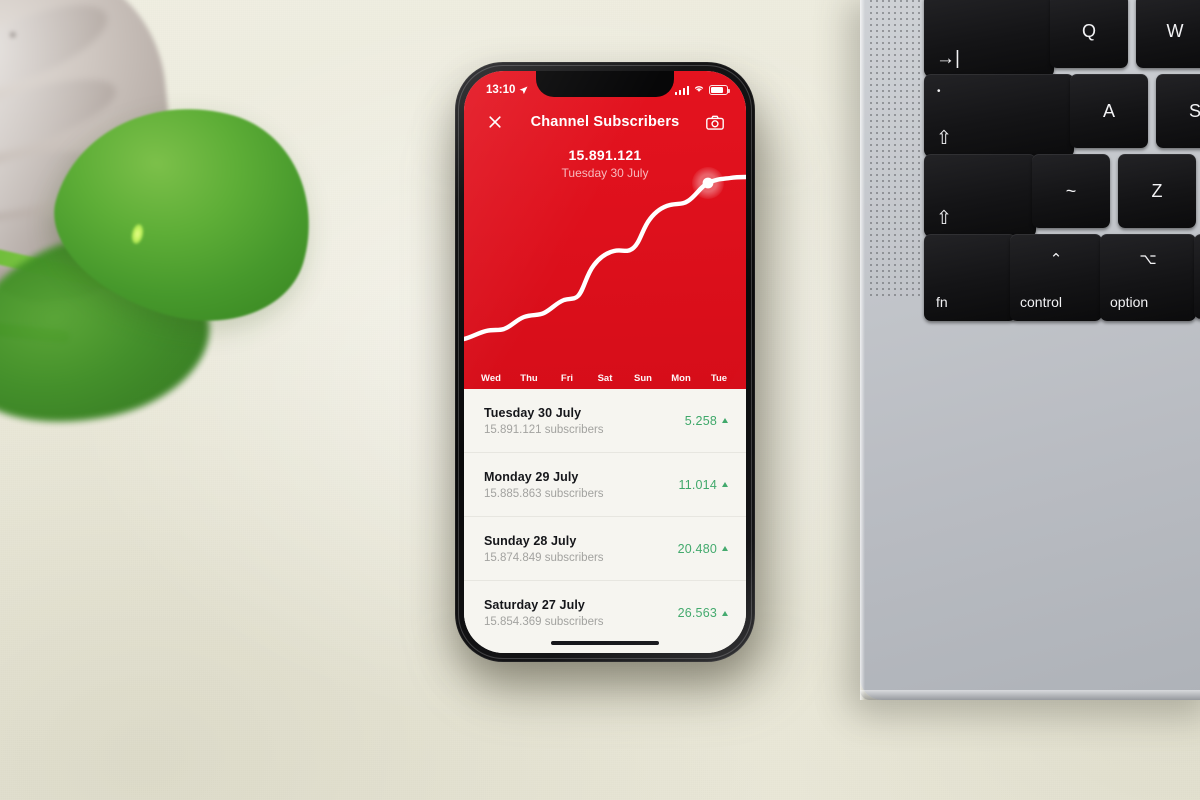  I want to click on row-date: Saturday 27 July, so click(534, 605).